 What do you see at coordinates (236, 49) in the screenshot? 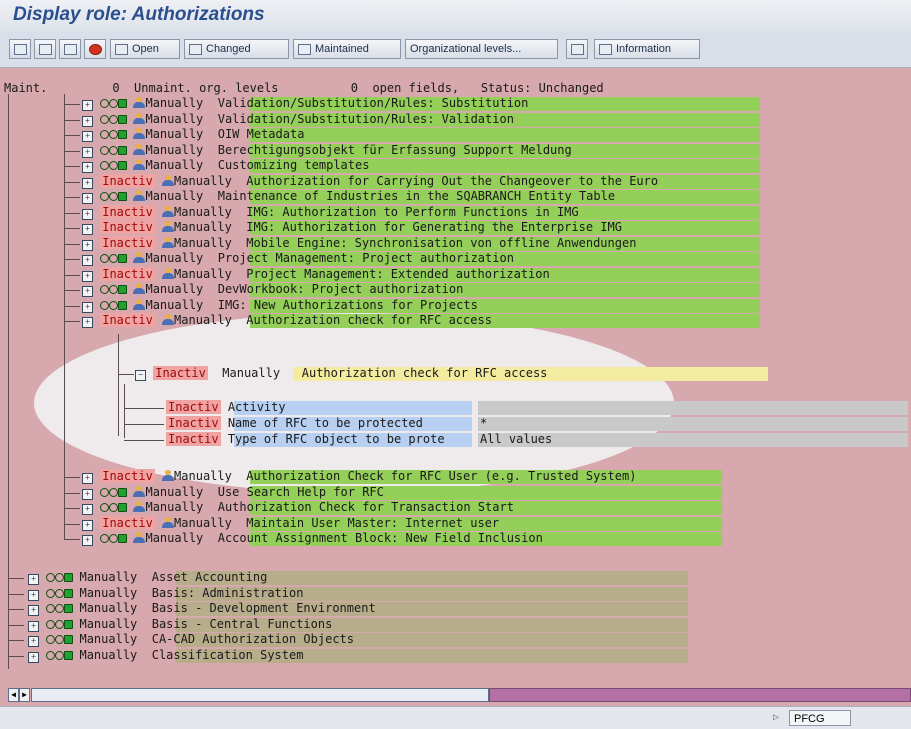
I see `changed-button: Changed` at bounding box center [236, 49].